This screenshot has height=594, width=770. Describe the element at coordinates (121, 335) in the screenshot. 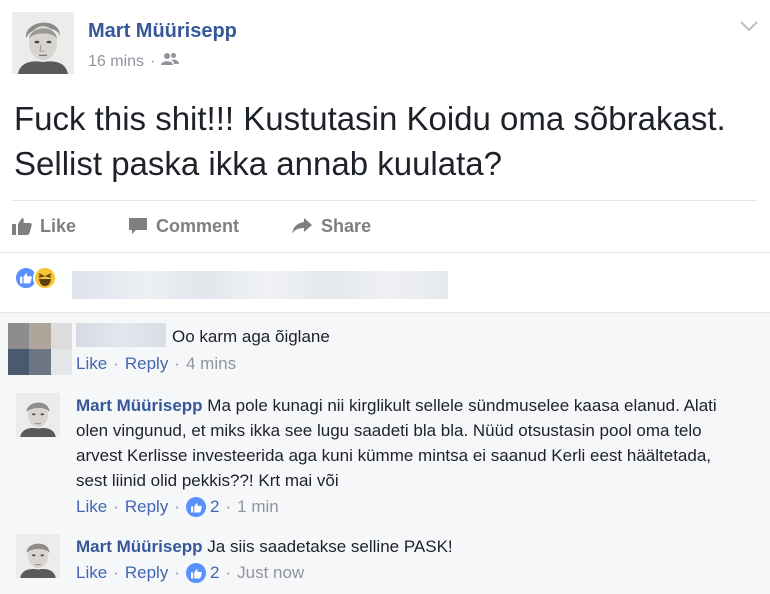

I see `commenter-name-blurred` at that location.